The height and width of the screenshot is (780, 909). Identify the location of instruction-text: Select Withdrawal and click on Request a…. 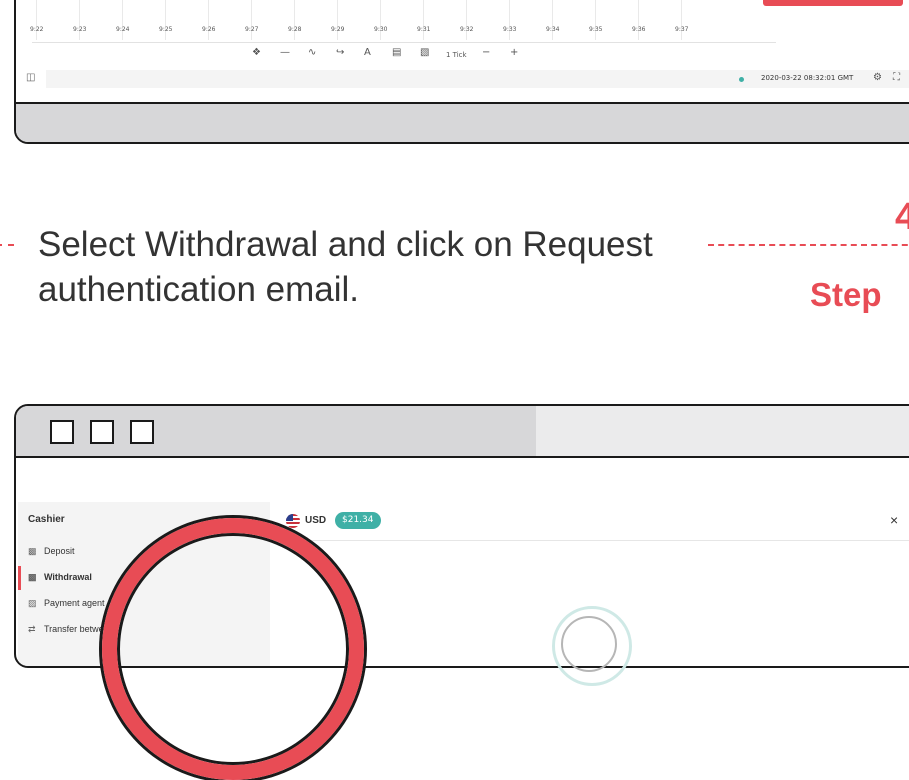
(345, 267).